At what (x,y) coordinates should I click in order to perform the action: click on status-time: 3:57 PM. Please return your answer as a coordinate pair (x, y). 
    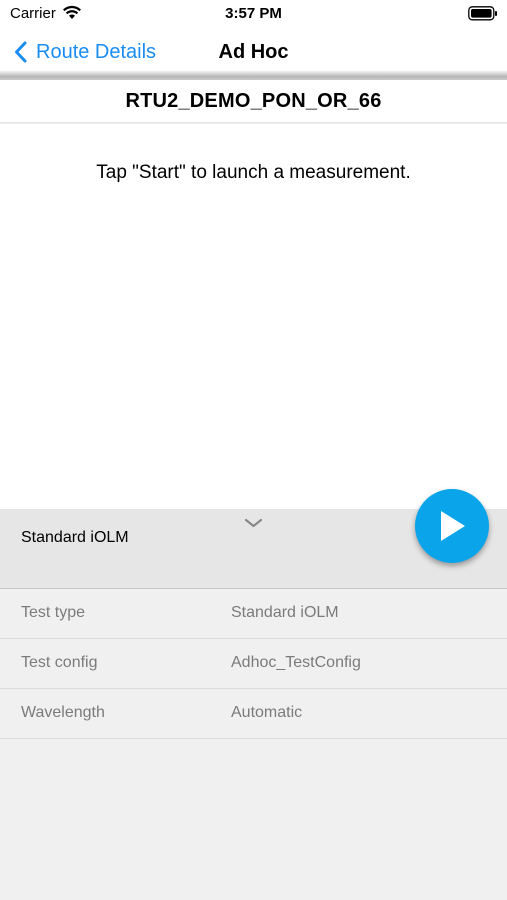
    Looking at the image, I should click on (253, 13).